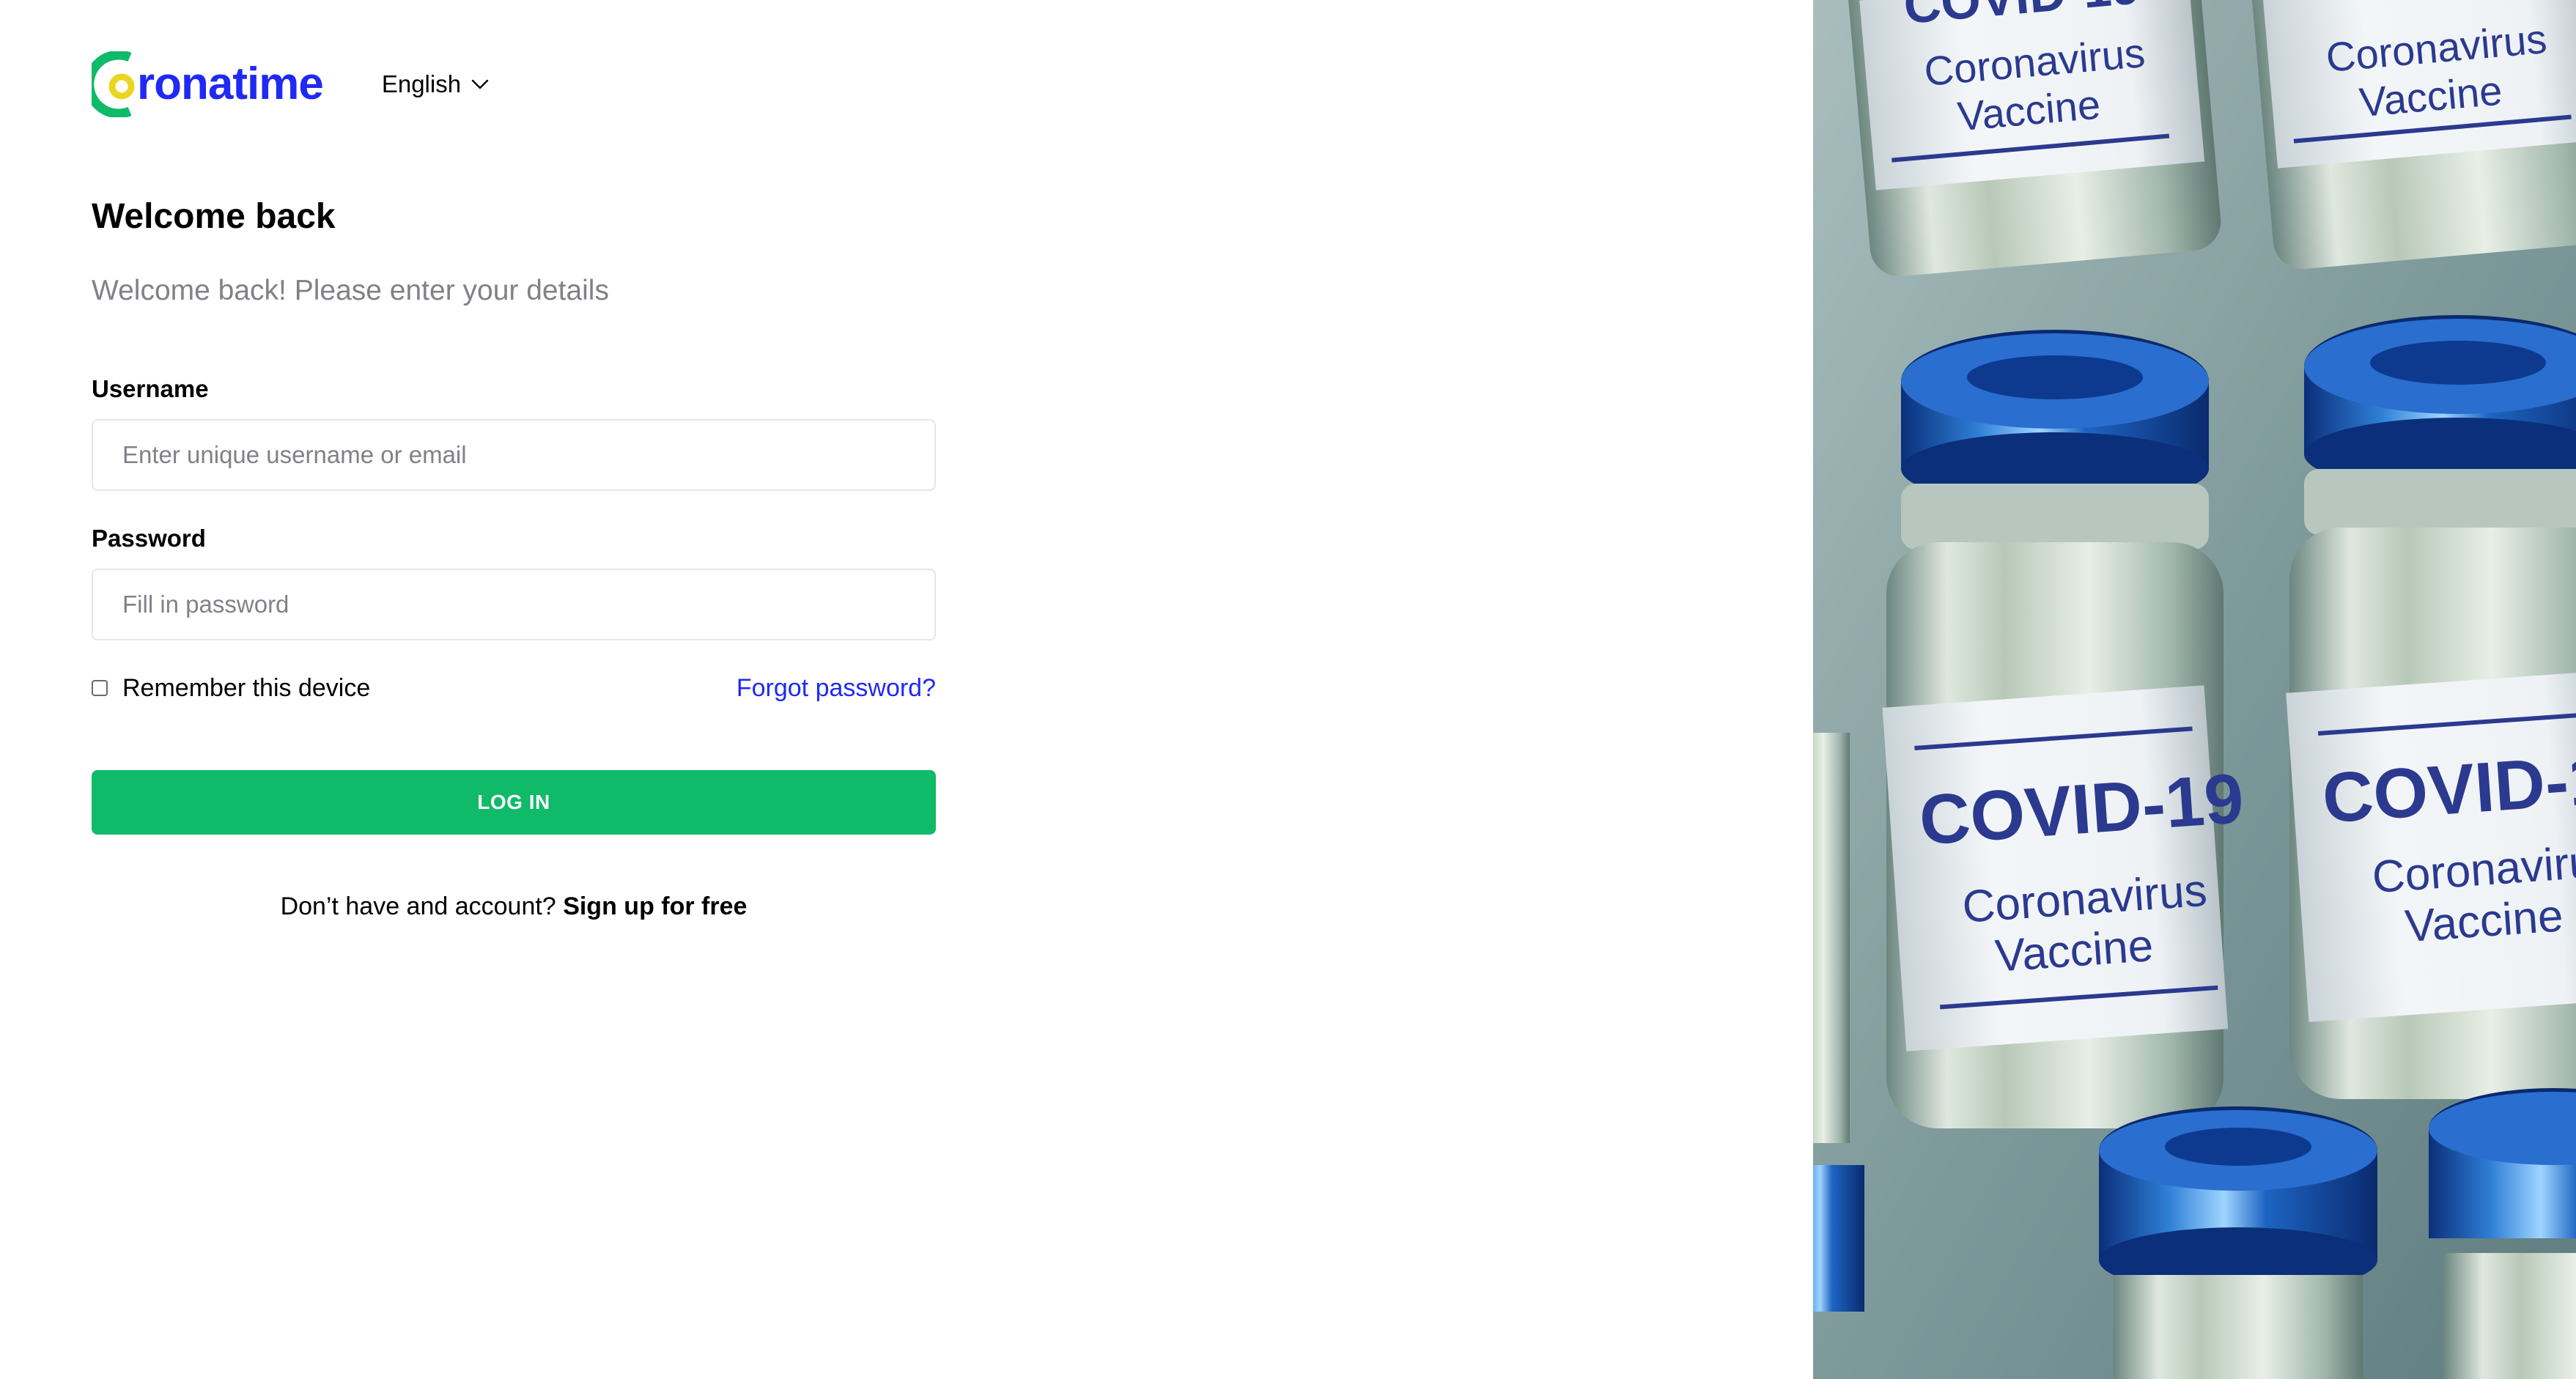  Describe the element at coordinates (655, 906) in the screenshot. I see `signup-link: Sign up for free` at that location.